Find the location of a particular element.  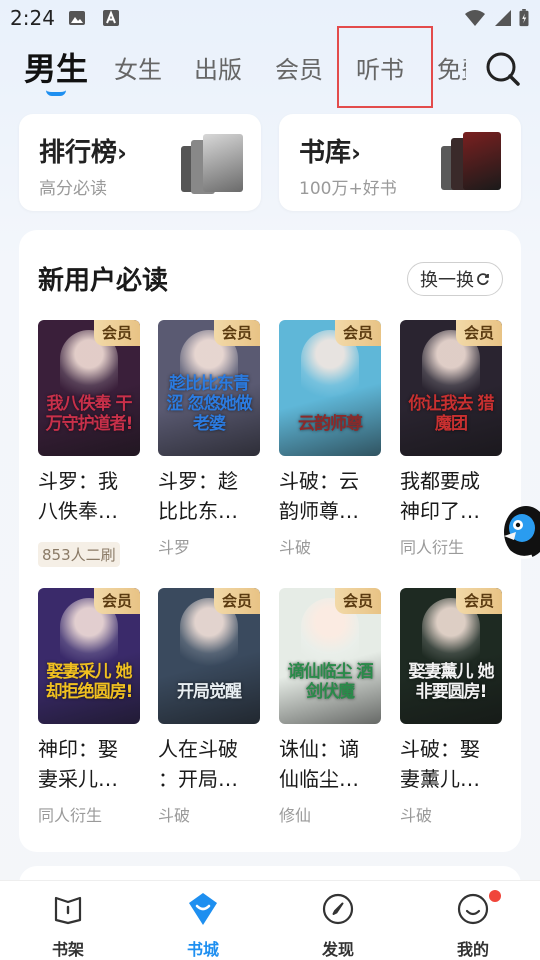

cover-title-text: 云韵师尊 is located at coordinates (330, 424).